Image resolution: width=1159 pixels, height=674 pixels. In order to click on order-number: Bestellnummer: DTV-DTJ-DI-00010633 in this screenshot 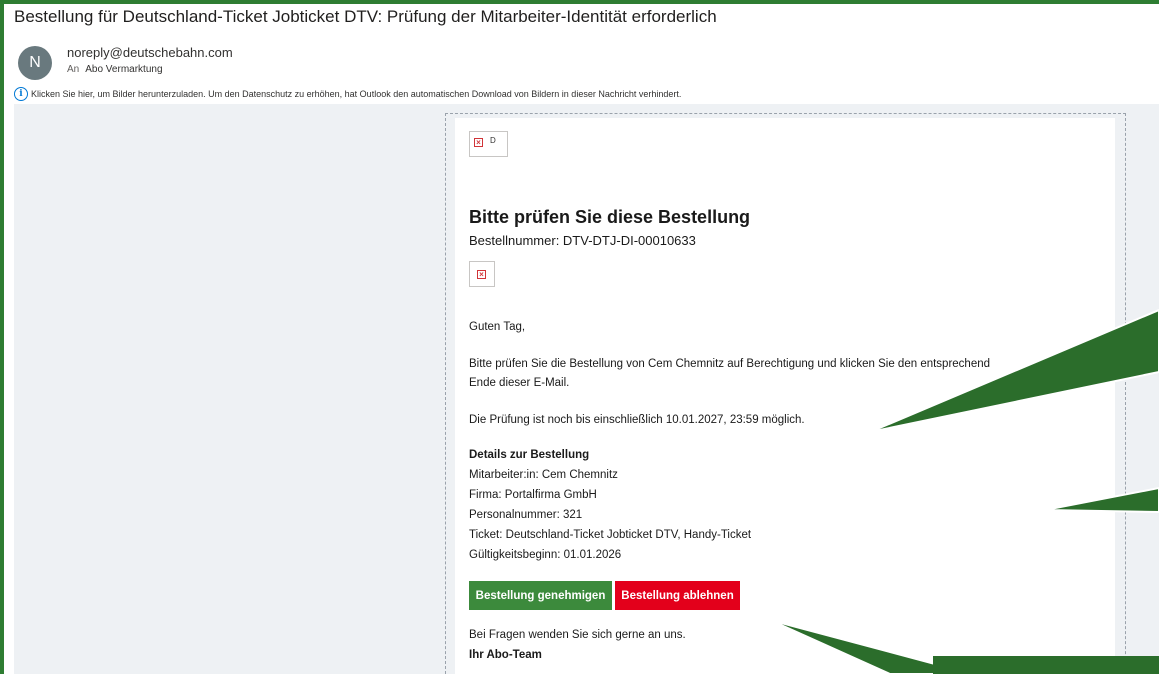, I will do `click(582, 240)`.